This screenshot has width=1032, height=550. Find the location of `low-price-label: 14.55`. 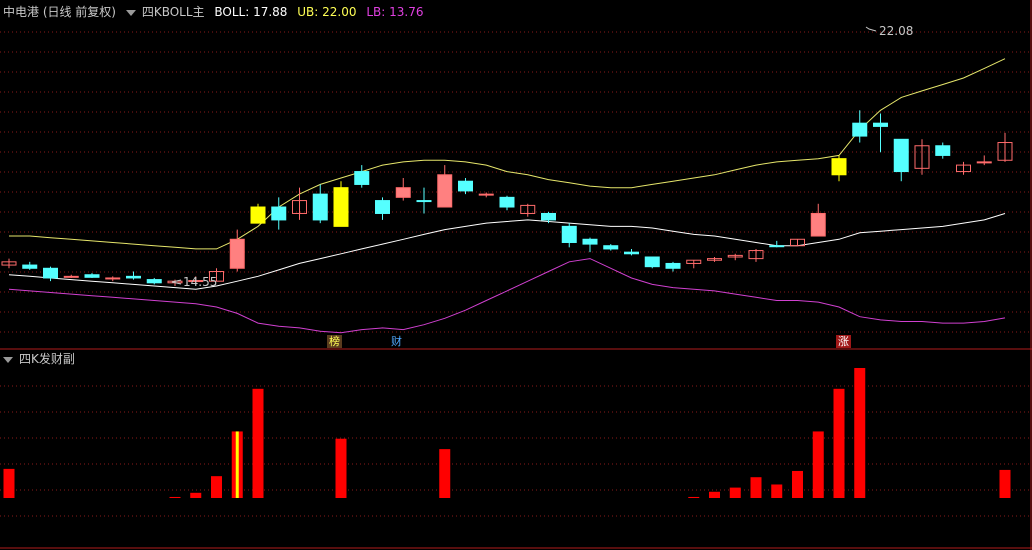

low-price-label: 14.55 is located at coordinates (200, 282).